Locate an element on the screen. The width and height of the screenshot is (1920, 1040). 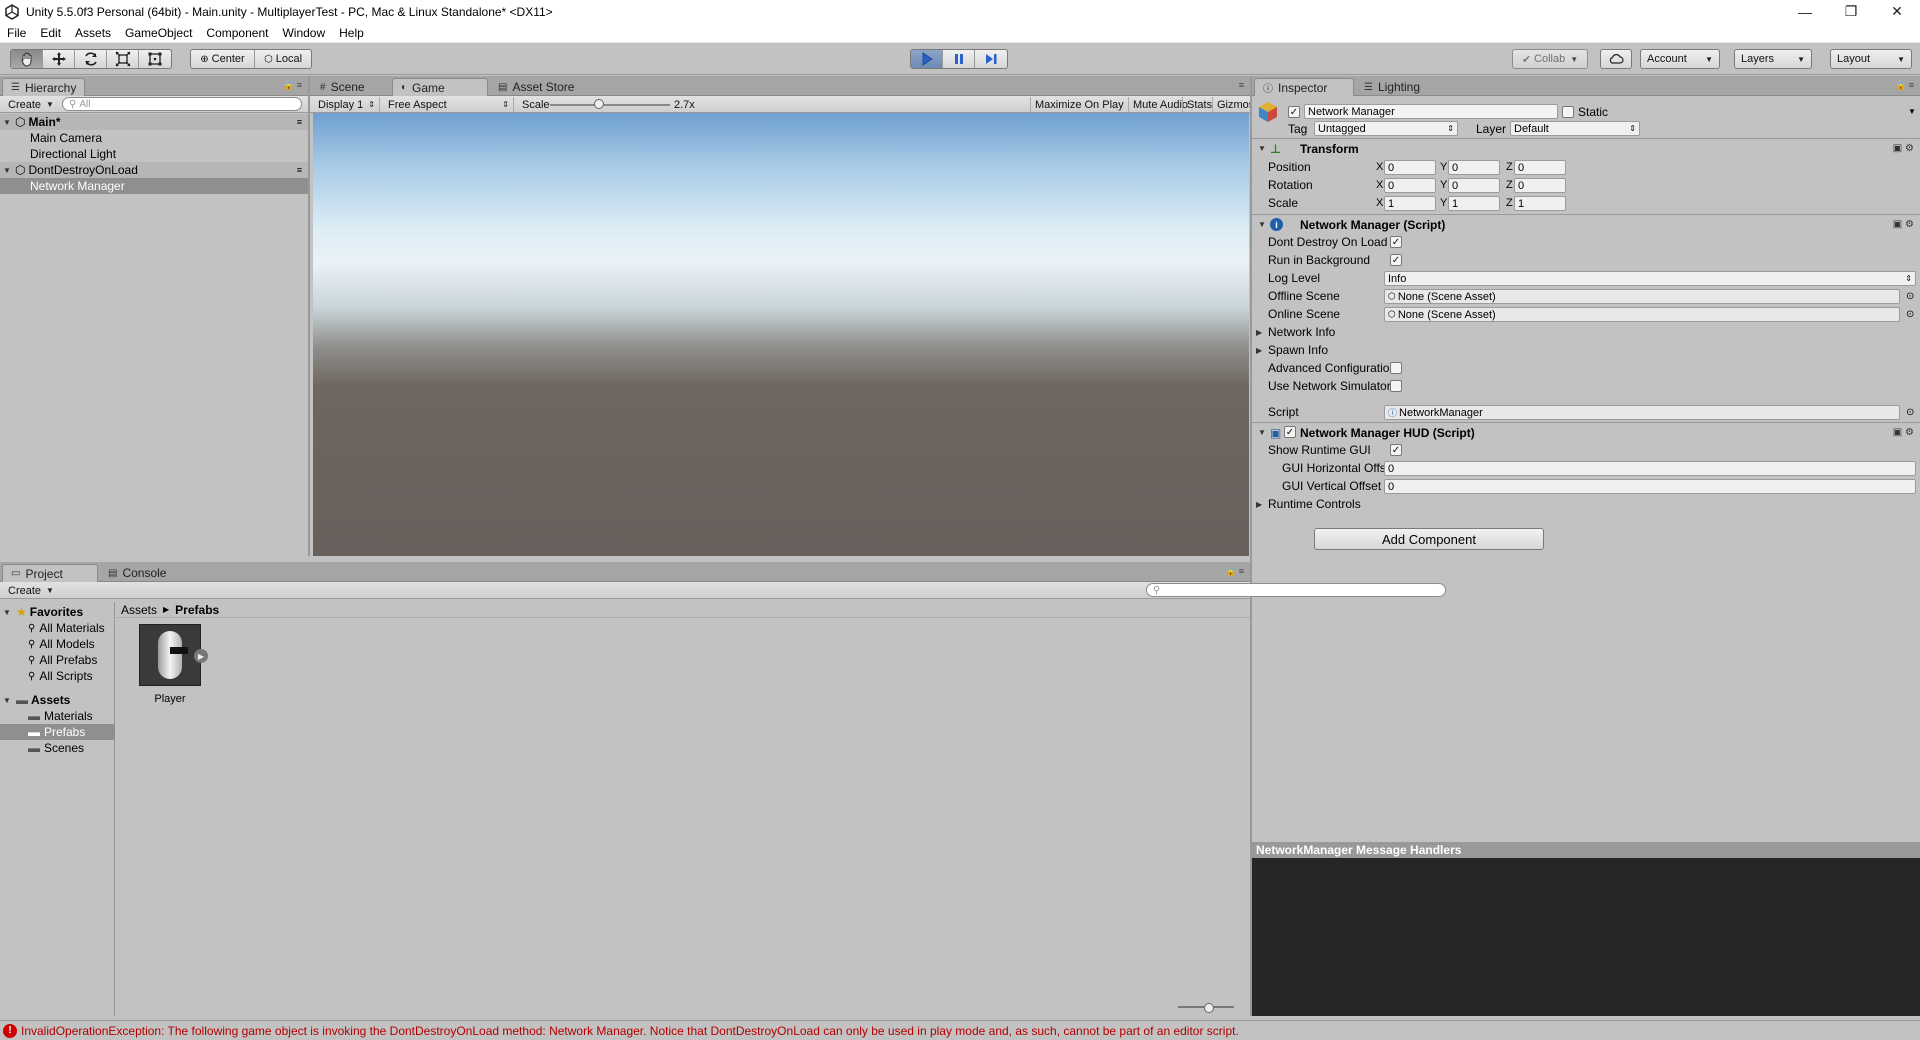
object-name-input: Network Manager is located at coordinates (1431, 111).